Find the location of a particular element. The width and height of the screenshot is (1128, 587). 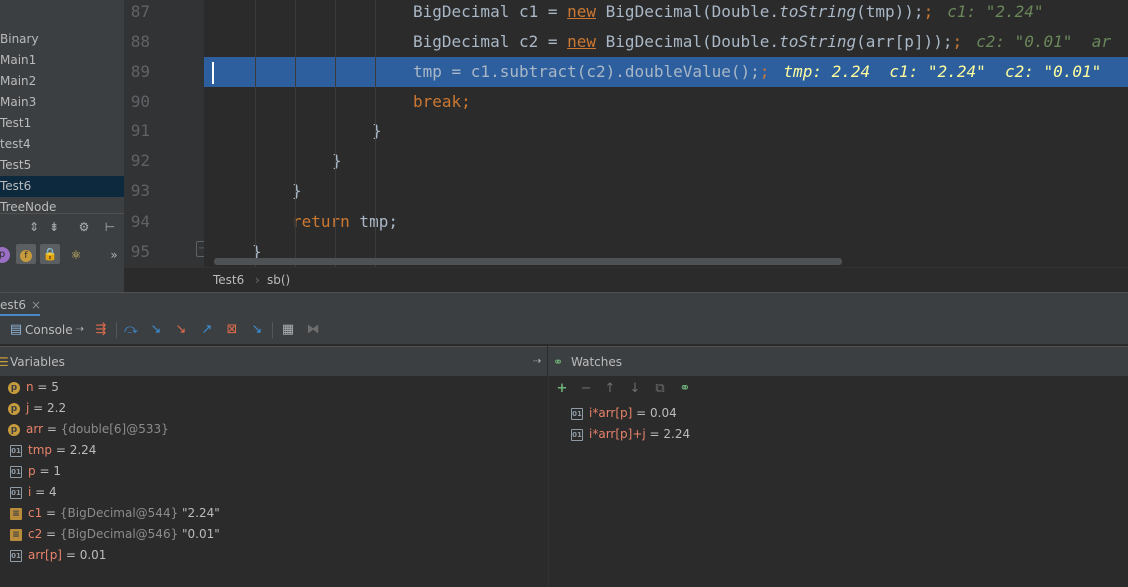

line-number: 91 is located at coordinates (140, 130).